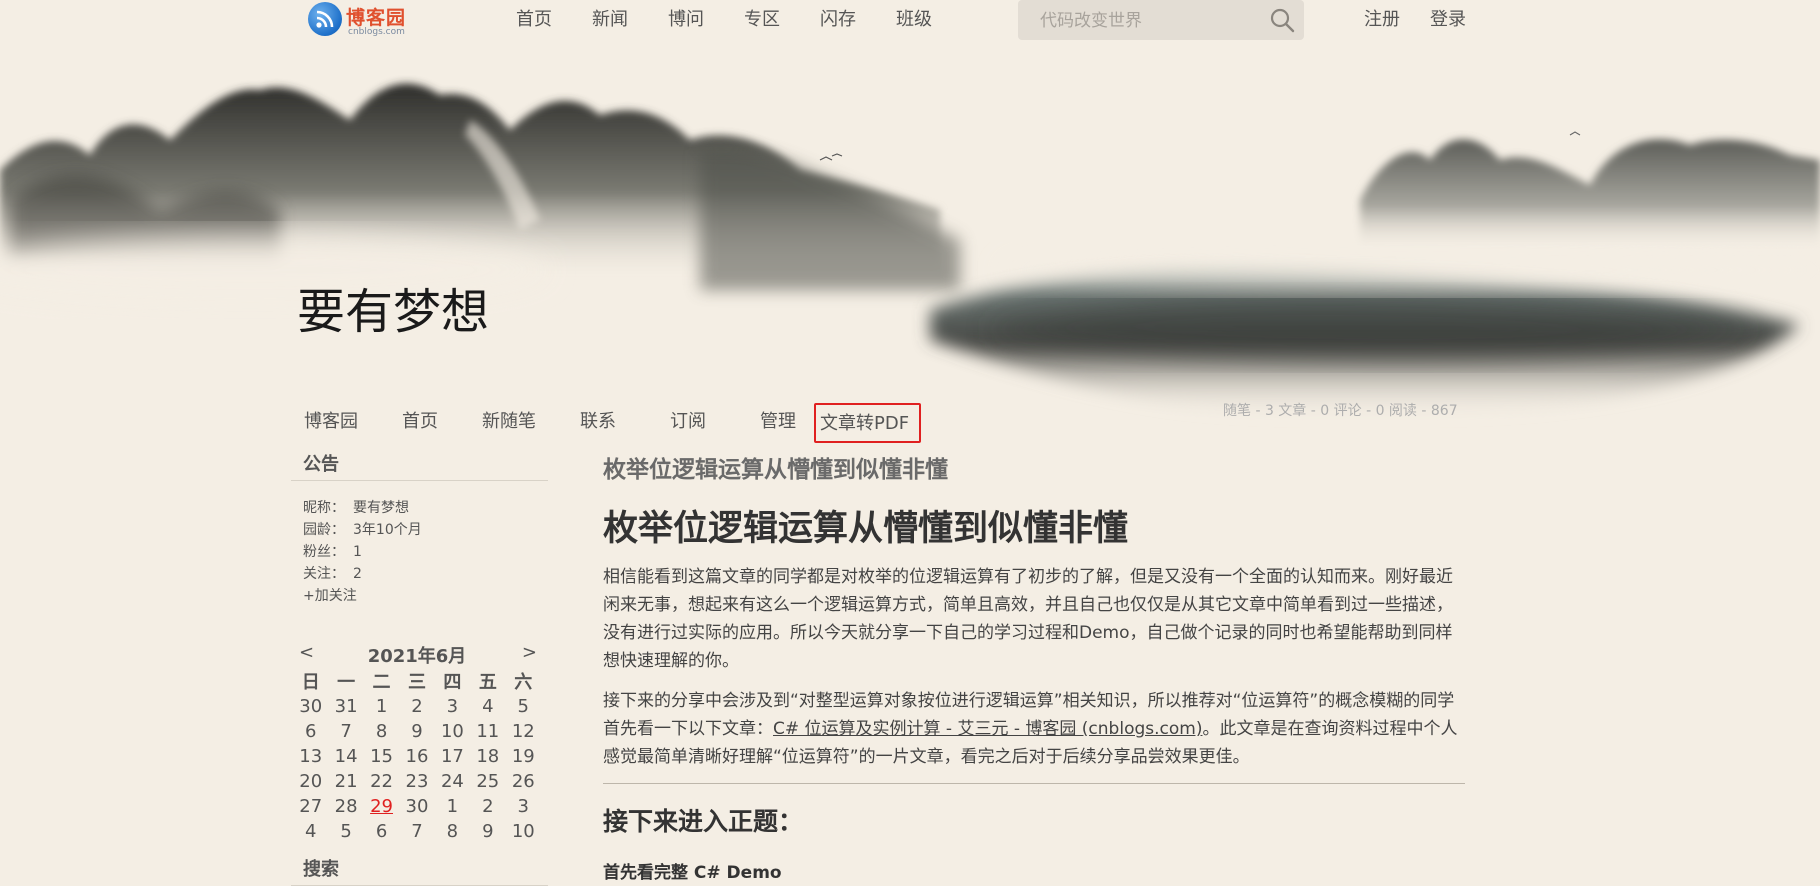 Image resolution: width=1820 pixels, height=886 pixels. I want to click on site-nav-questions: 博问, so click(686, 20).